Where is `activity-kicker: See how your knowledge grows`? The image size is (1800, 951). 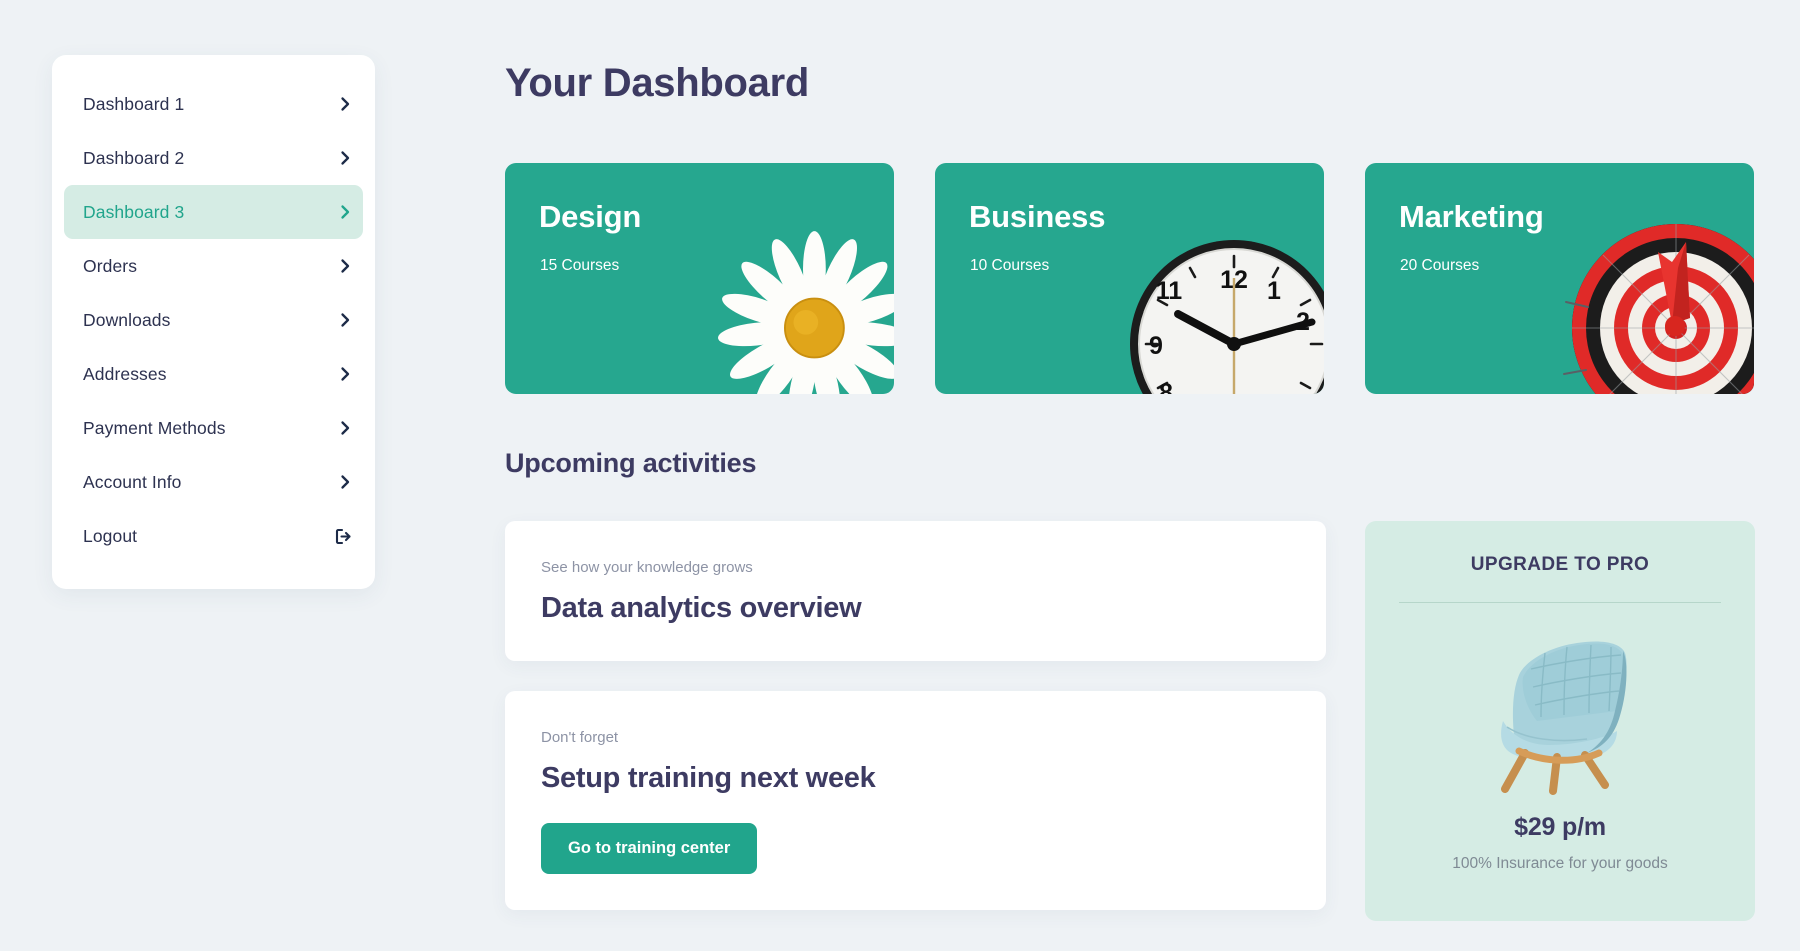
activity-kicker: See how your knowledge grows is located at coordinates (647, 567).